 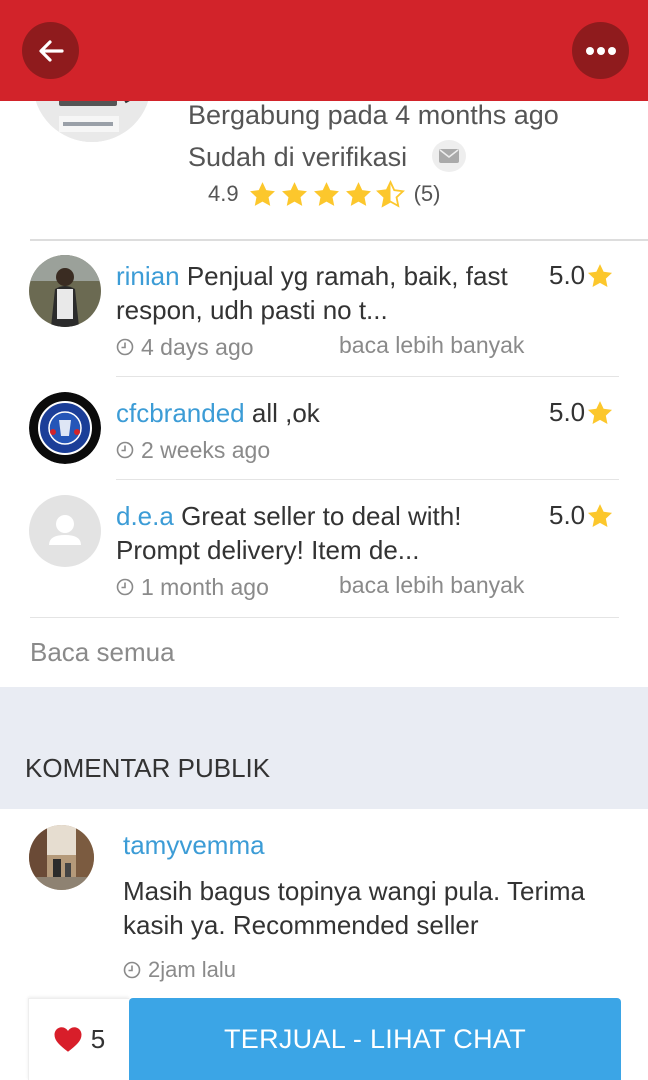 I want to click on email-verified-badge, so click(x=449, y=156).